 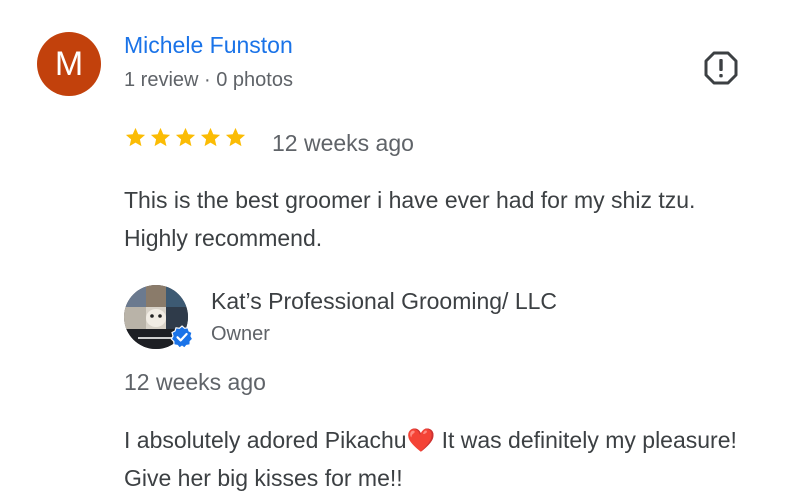 What do you see at coordinates (195, 382) in the screenshot?
I see `reply-date: 12 weeks ago` at bounding box center [195, 382].